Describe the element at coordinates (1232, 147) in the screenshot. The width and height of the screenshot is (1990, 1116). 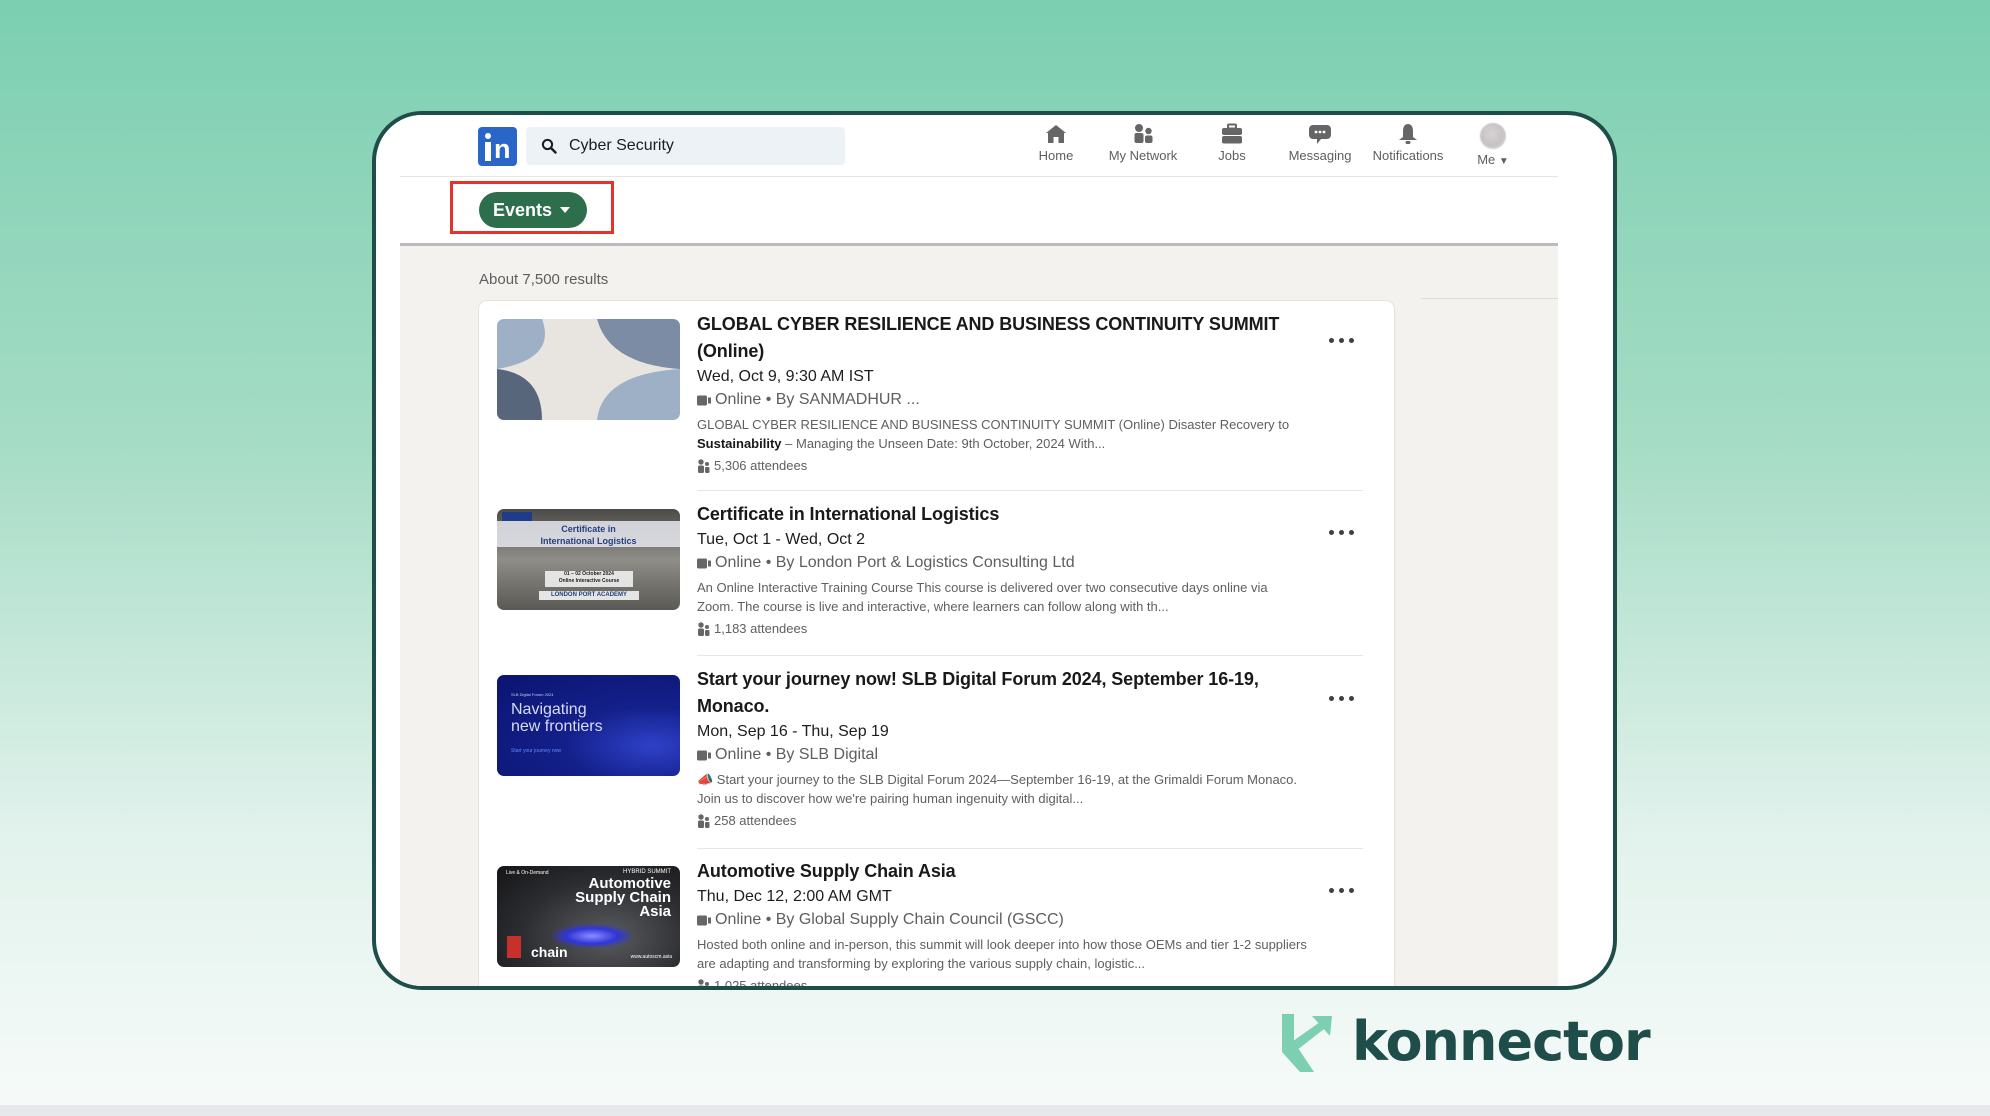
I see `nav-jobs: Jobs` at that location.